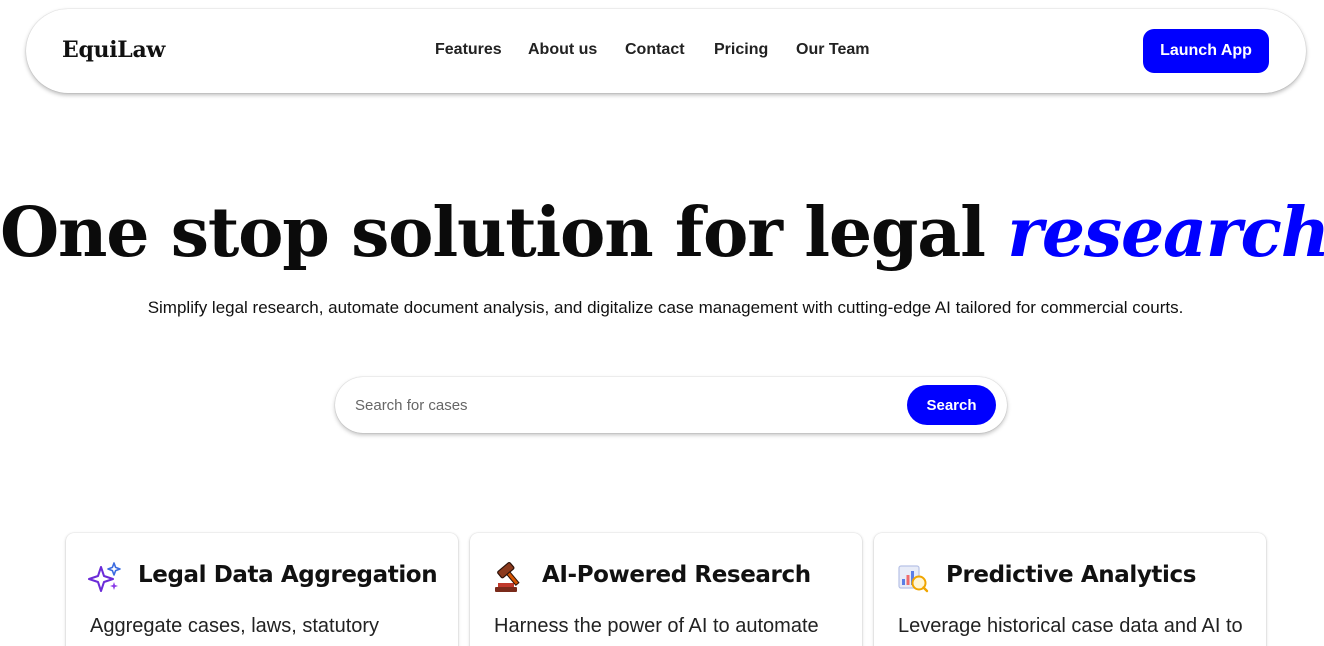 The width and height of the screenshot is (1324, 646). What do you see at coordinates (235, 626) in the screenshot?
I see `feature-description: Aggregate cases, laws, statutory` at bounding box center [235, 626].